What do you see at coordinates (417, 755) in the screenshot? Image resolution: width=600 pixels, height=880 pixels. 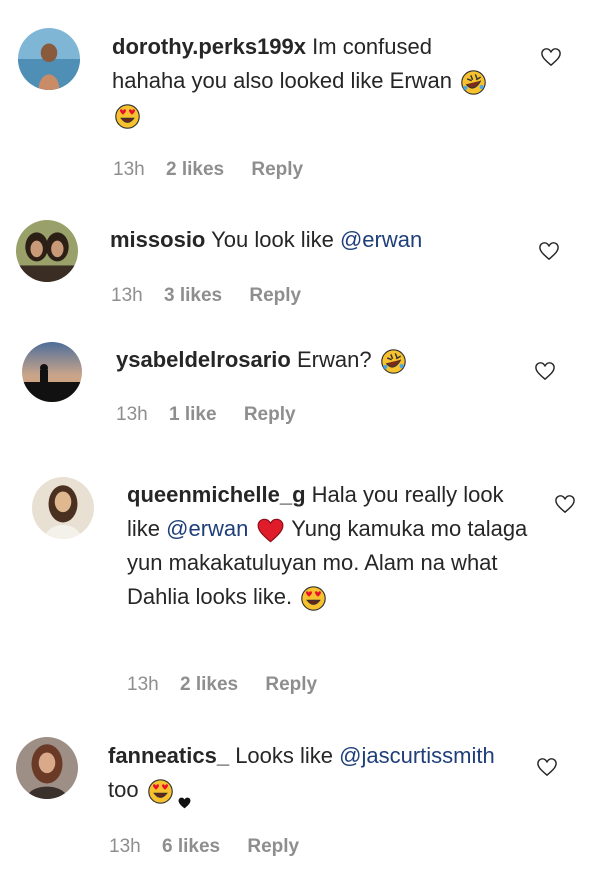 I see `mention-link: @jascurtissmith` at bounding box center [417, 755].